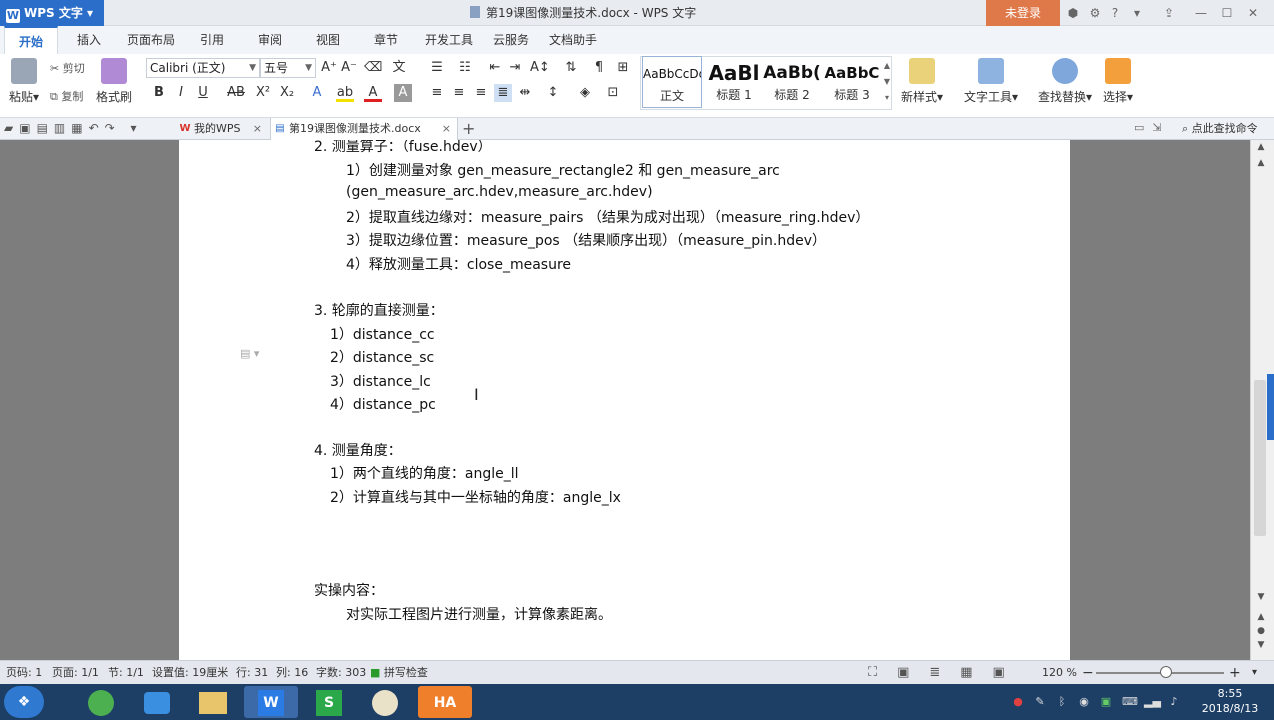 The width and height of the screenshot is (1274, 720). What do you see at coordinates (1230, 701) in the screenshot?
I see `system-clock: 8:55 2018/8/13` at bounding box center [1230, 701].